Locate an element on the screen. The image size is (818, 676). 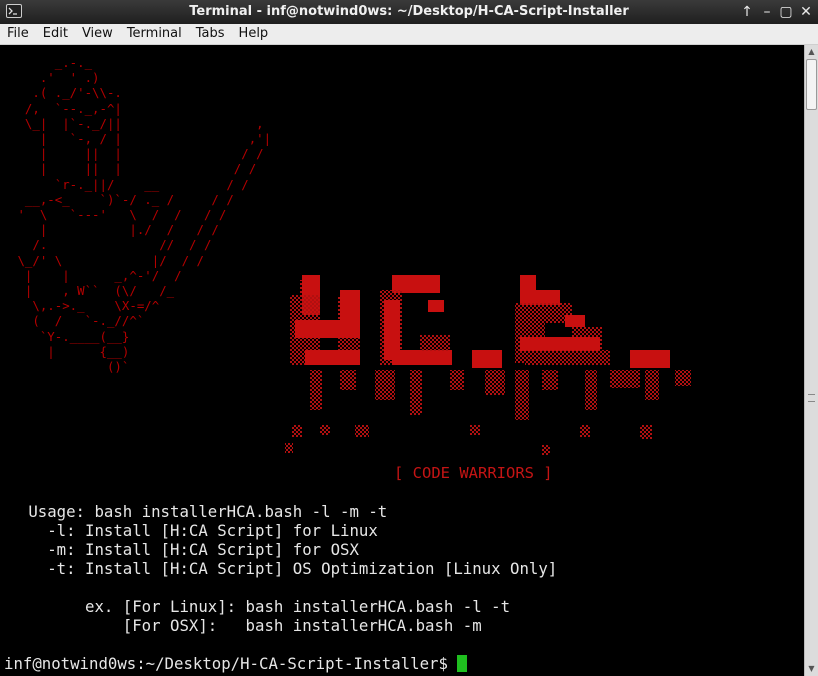
menu-tabs: Tabs is located at coordinates (210, 33).